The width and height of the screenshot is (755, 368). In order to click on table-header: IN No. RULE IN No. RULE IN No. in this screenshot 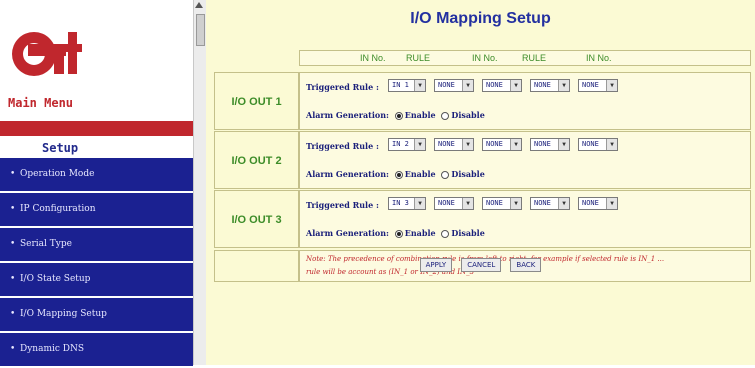, I will do `click(525, 58)`.